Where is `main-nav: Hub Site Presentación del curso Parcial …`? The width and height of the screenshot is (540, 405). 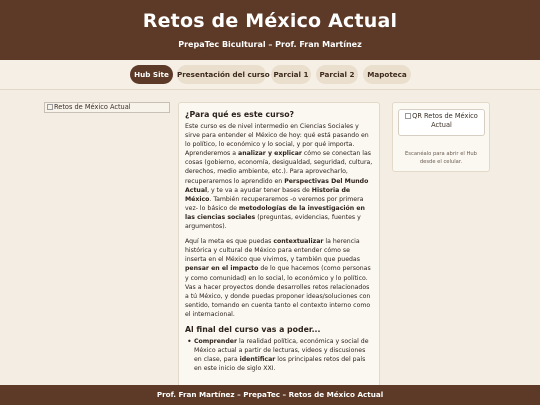 main-nav: Hub Site Presentación del curso Parcial … is located at coordinates (270, 75).